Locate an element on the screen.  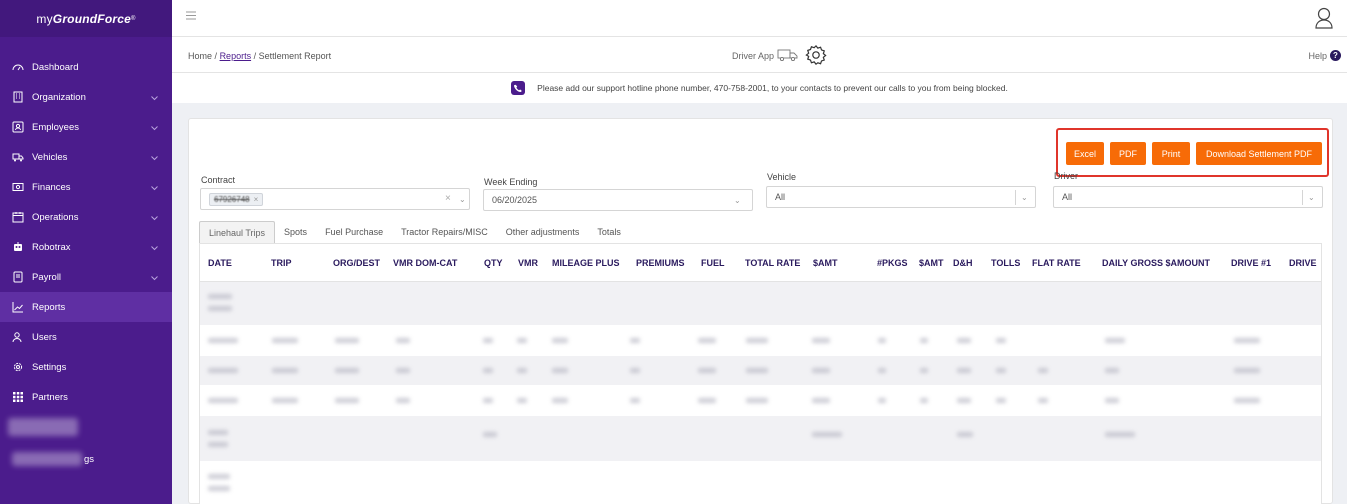
column-header: FLAT RATE is located at coordinates (1056, 263).